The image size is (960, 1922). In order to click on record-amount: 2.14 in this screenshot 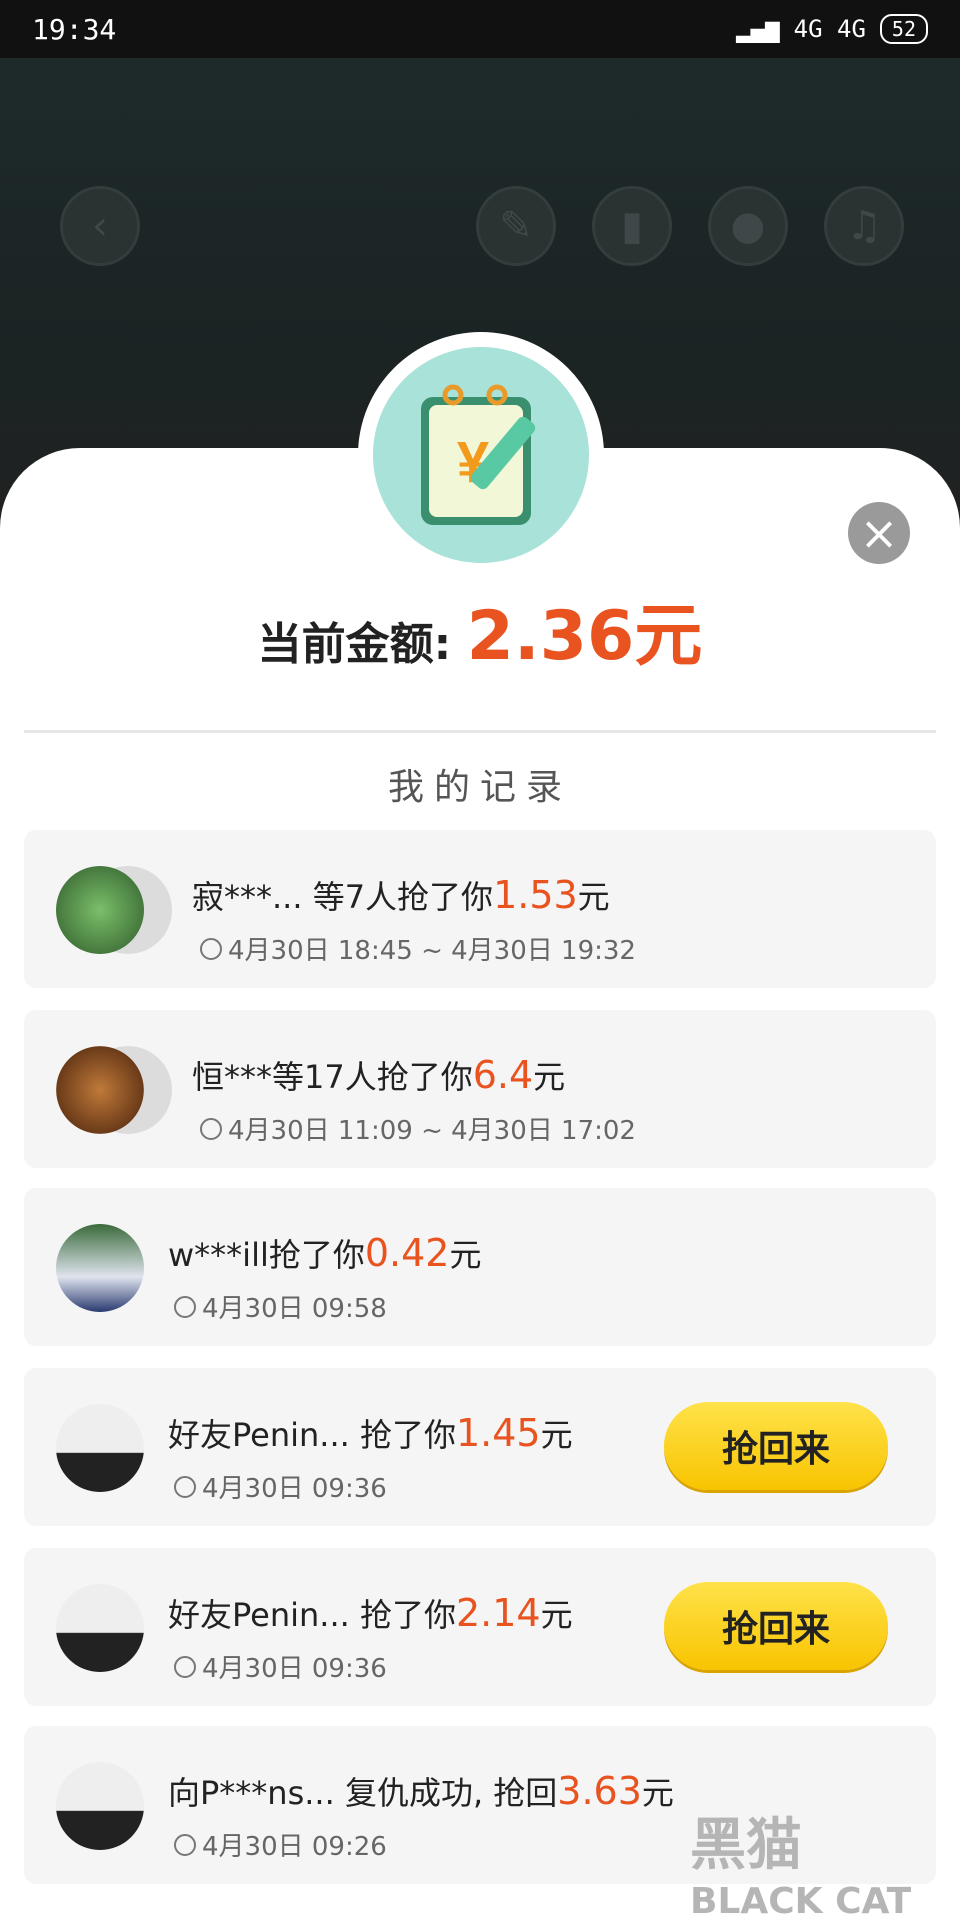, I will do `click(498, 1613)`.